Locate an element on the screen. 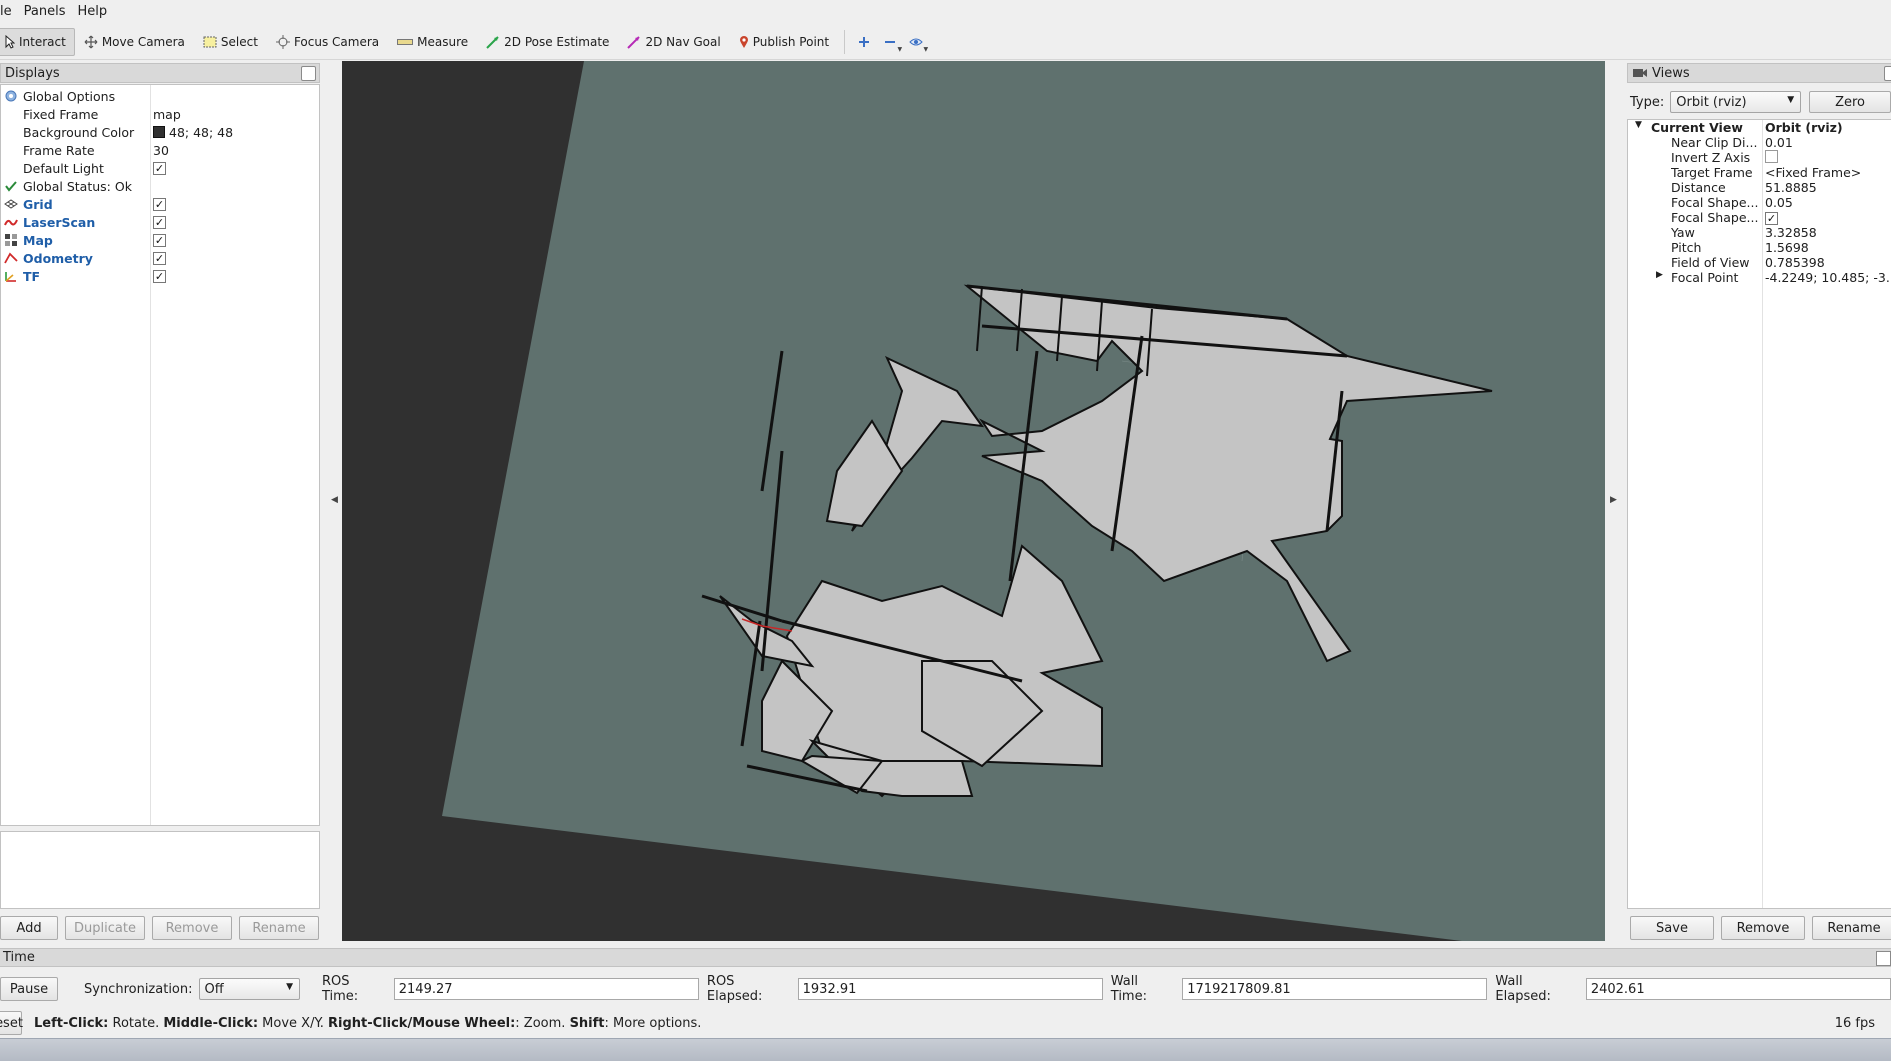  view-type-select: Orbit (rviz) ▼ is located at coordinates (1736, 102).